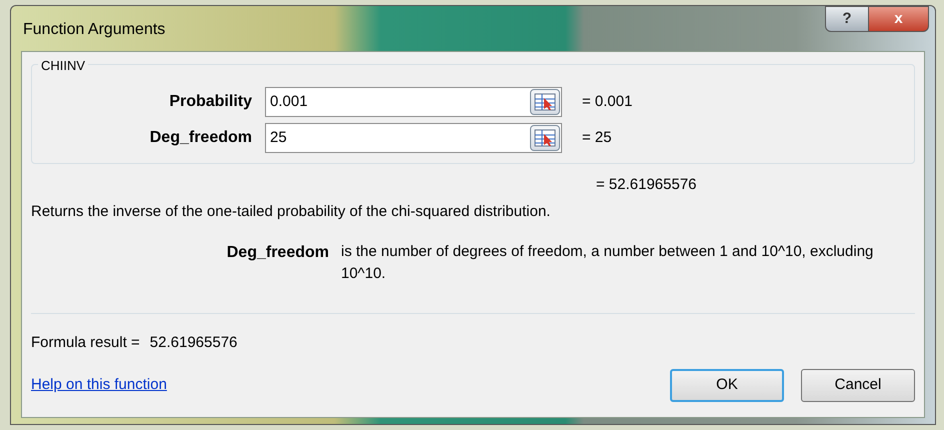  I want to click on argument-field: 0.001, so click(413, 102).